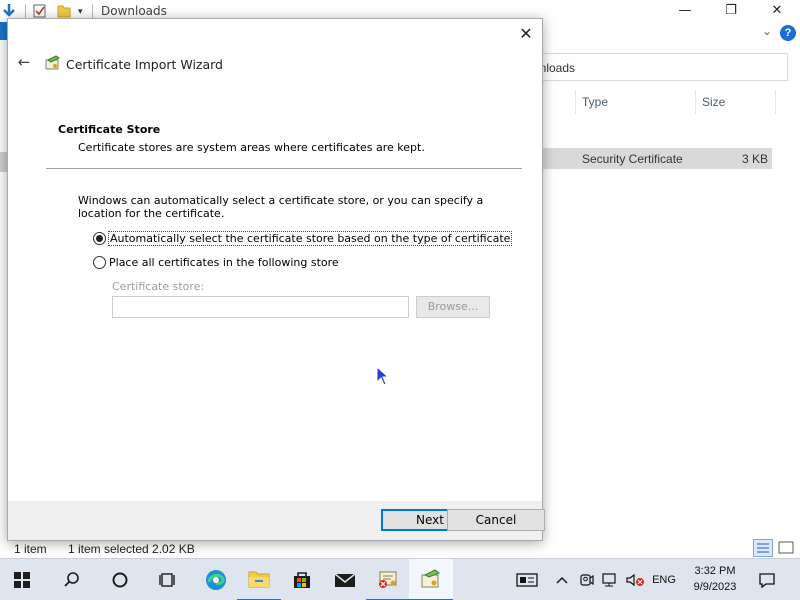 The width and height of the screenshot is (800, 600). What do you see at coordinates (496, 520) in the screenshot?
I see `cancel-button: Cancel` at bounding box center [496, 520].